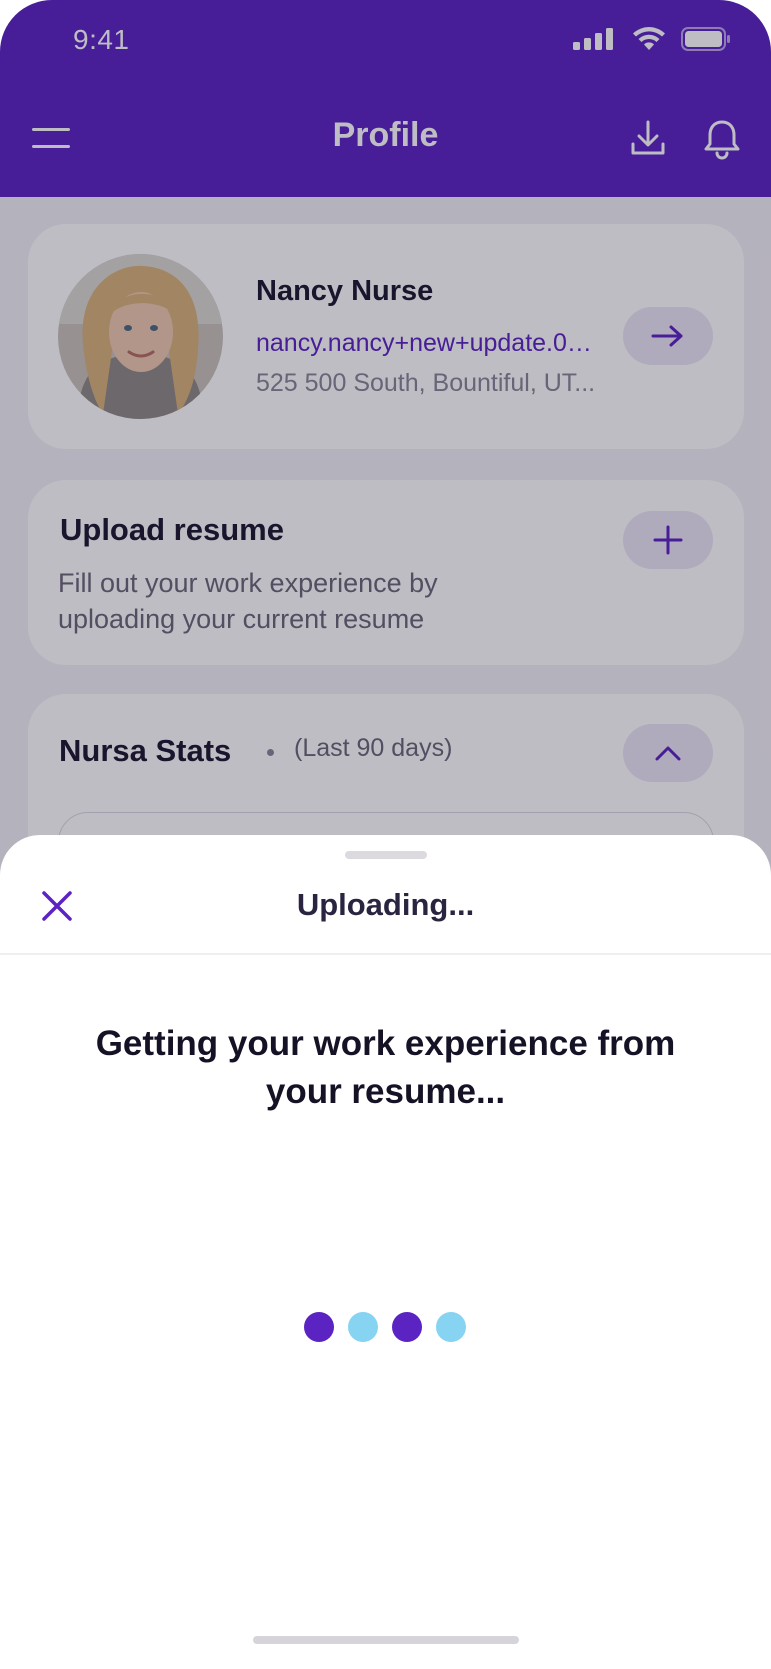  Describe the element at coordinates (386, 855) in the screenshot. I see `sheet-grabber` at that location.